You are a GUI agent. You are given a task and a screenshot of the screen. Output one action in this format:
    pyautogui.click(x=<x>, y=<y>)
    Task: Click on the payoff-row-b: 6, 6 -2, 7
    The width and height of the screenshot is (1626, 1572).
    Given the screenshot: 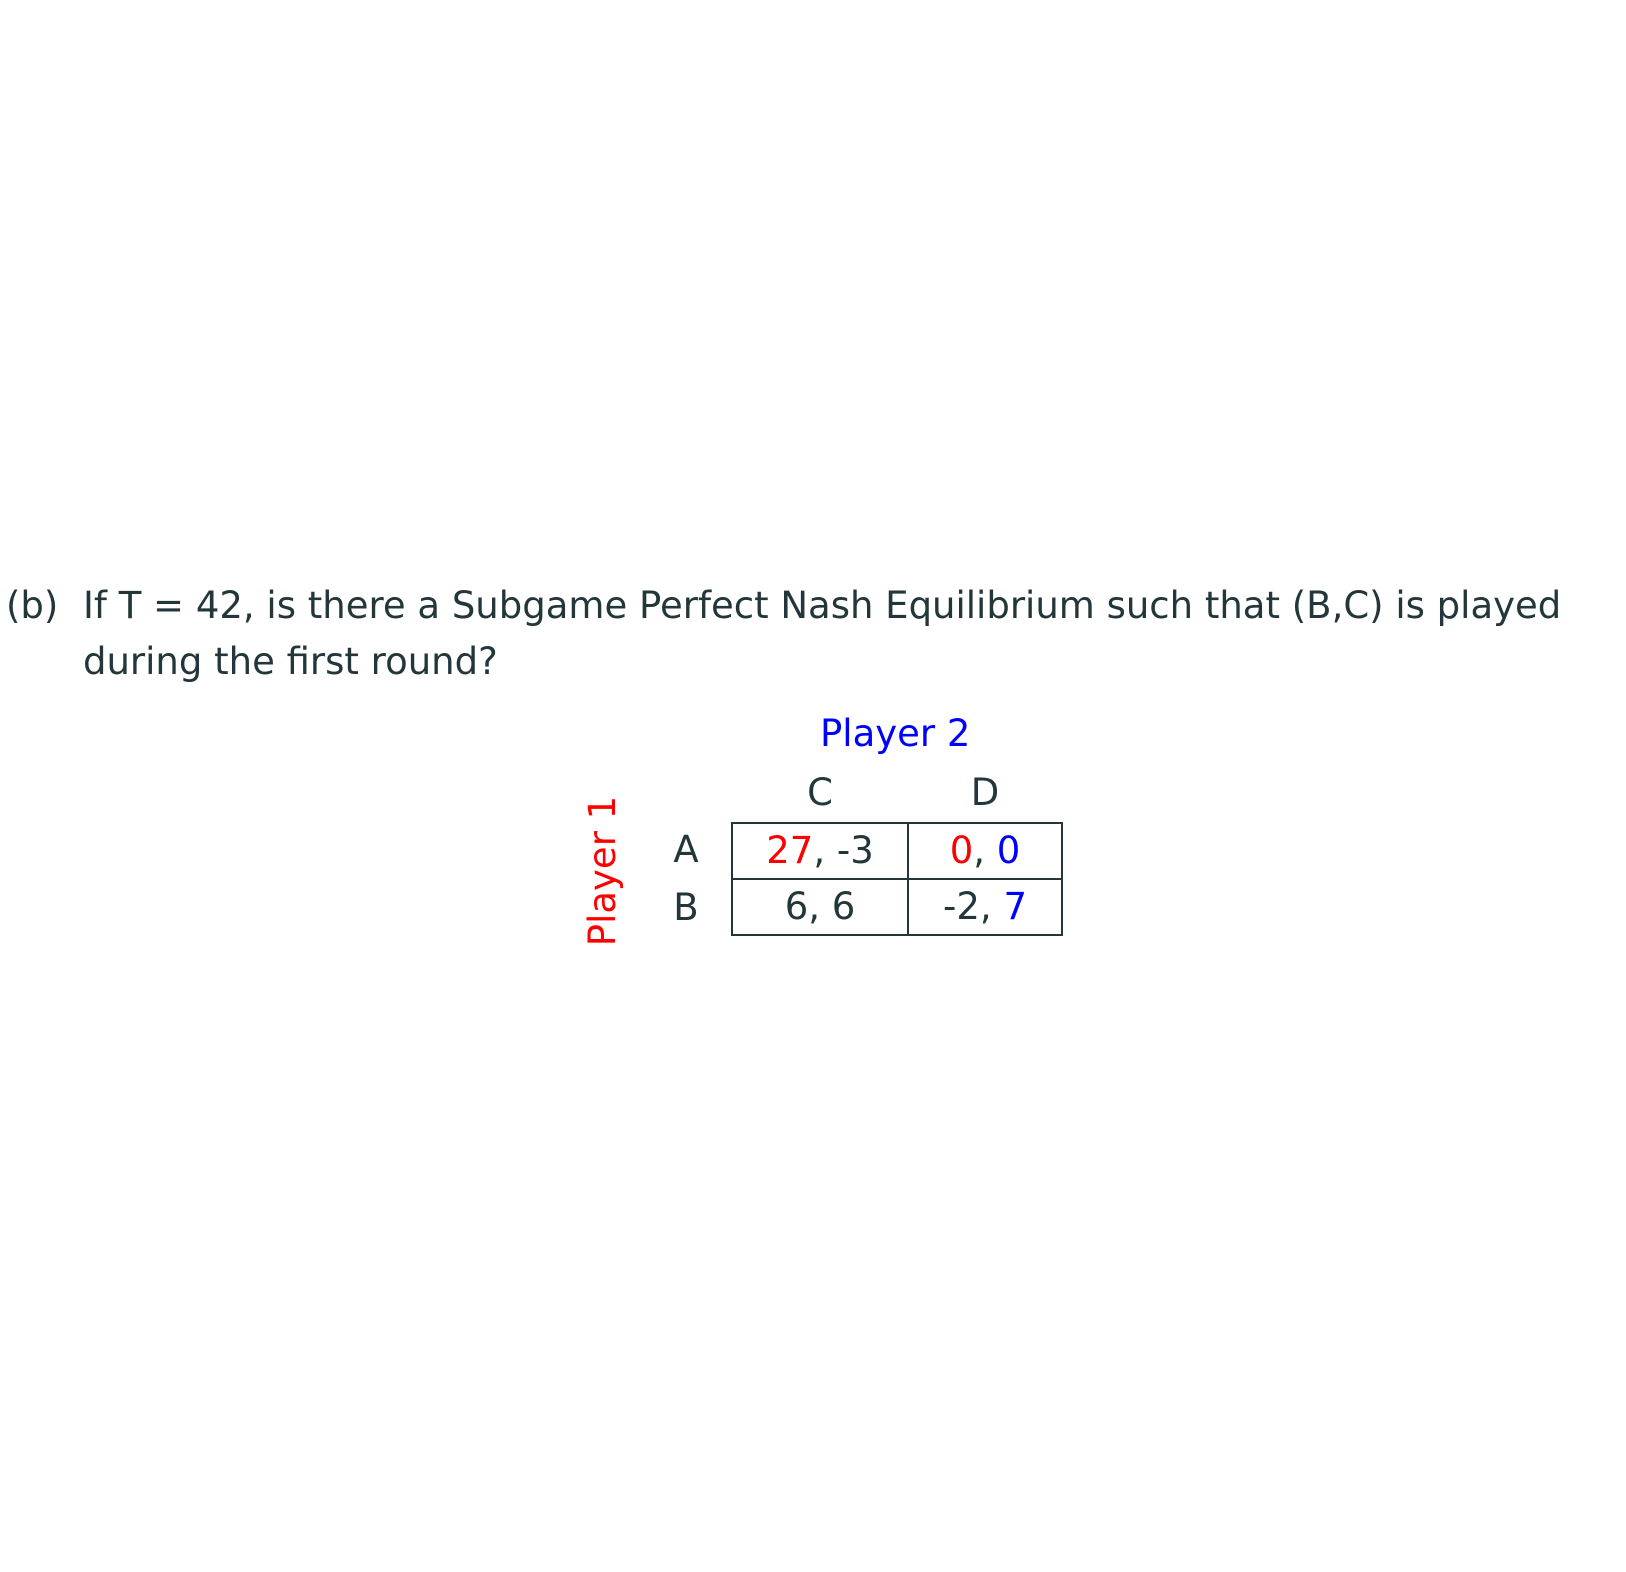 What is the action you would take?
    pyautogui.click(x=897, y=907)
    